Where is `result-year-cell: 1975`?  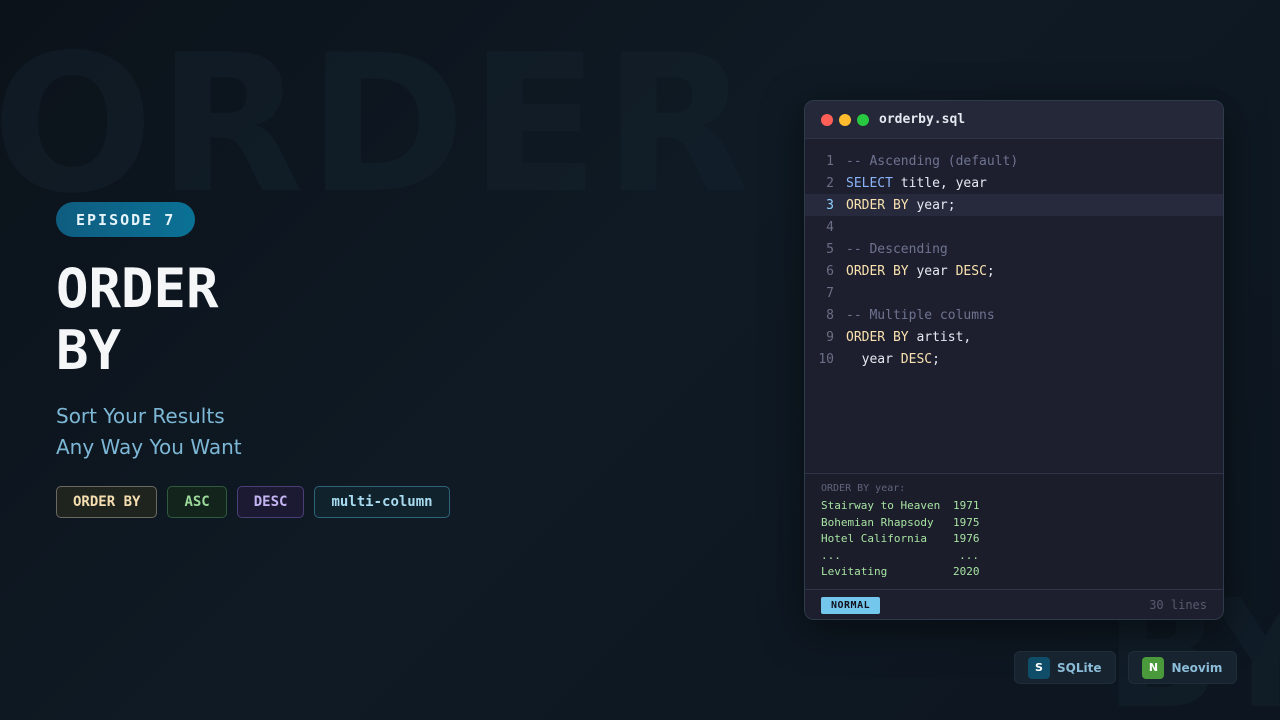 result-year-cell: 1975 is located at coordinates (966, 522).